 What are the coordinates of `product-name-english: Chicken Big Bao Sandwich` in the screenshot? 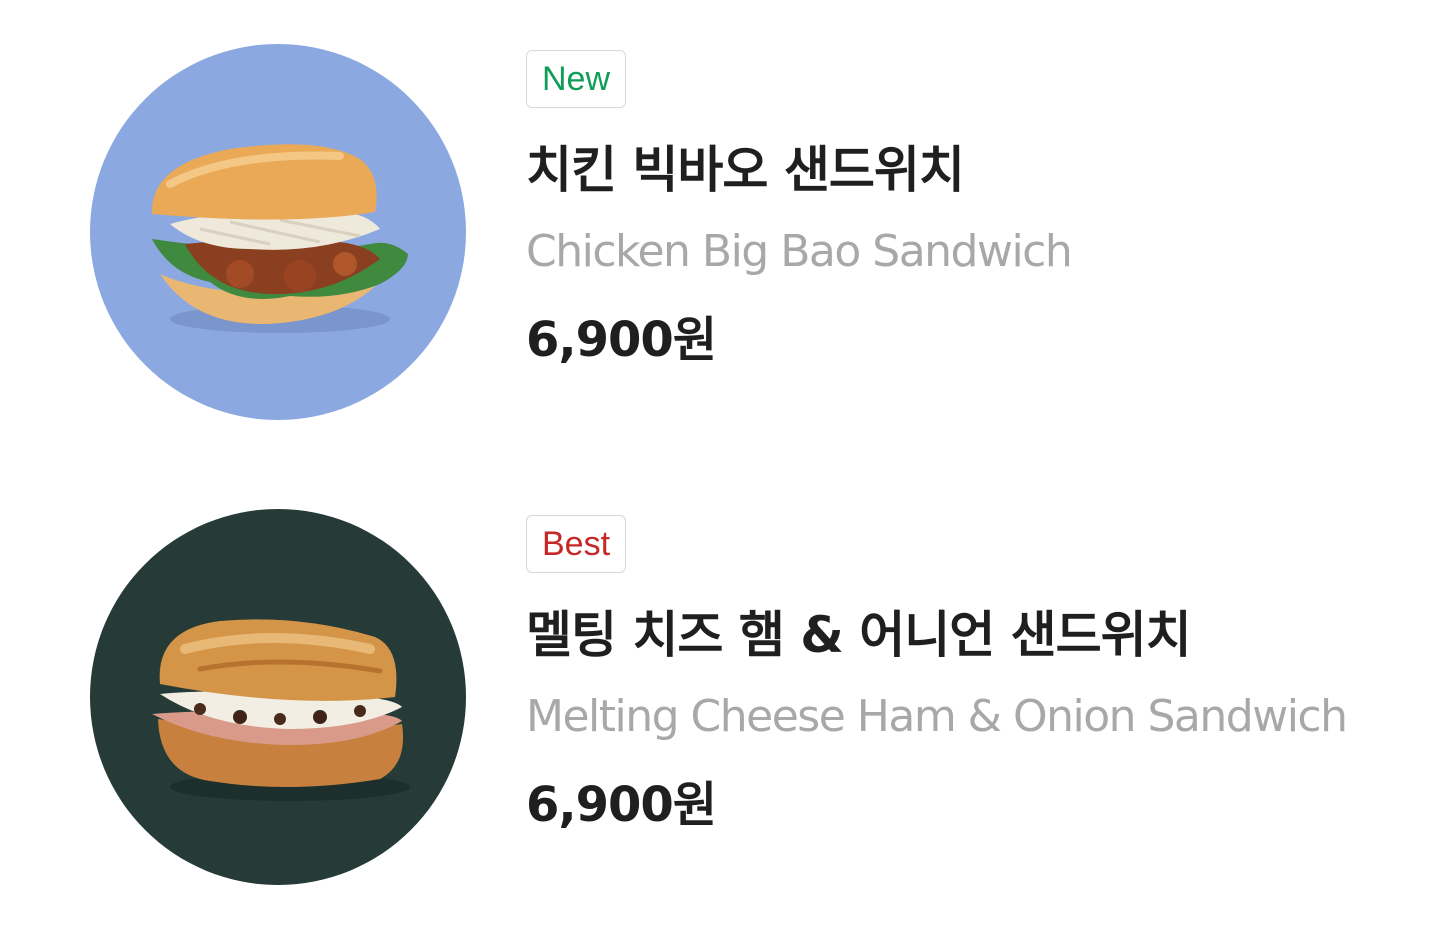 It's located at (799, 251).